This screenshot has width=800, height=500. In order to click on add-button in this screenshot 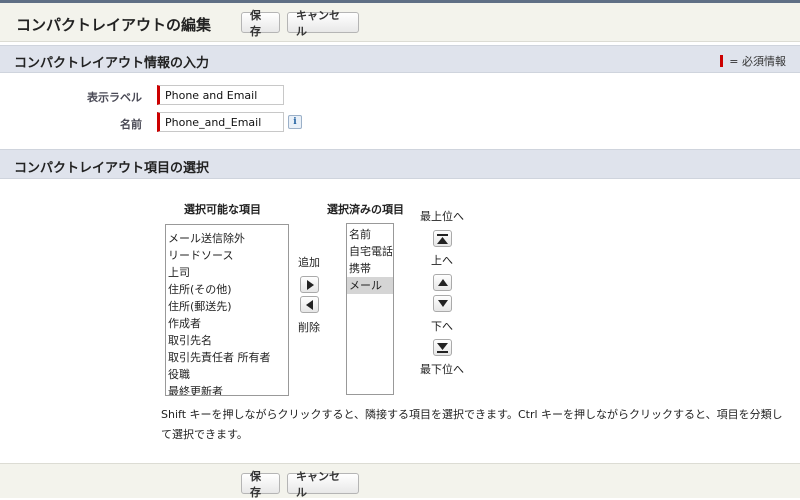, I will do `click(309, 284)`.